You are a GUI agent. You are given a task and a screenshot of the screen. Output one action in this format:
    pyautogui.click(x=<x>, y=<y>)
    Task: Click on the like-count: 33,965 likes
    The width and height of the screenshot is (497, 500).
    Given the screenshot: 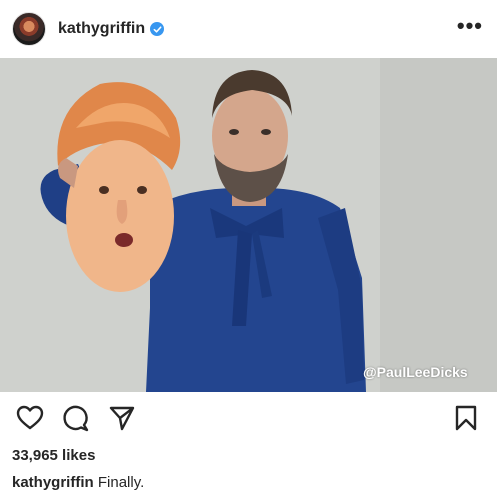 What is the action you would take?
    pyautogui.click(x=53, y=455)
    